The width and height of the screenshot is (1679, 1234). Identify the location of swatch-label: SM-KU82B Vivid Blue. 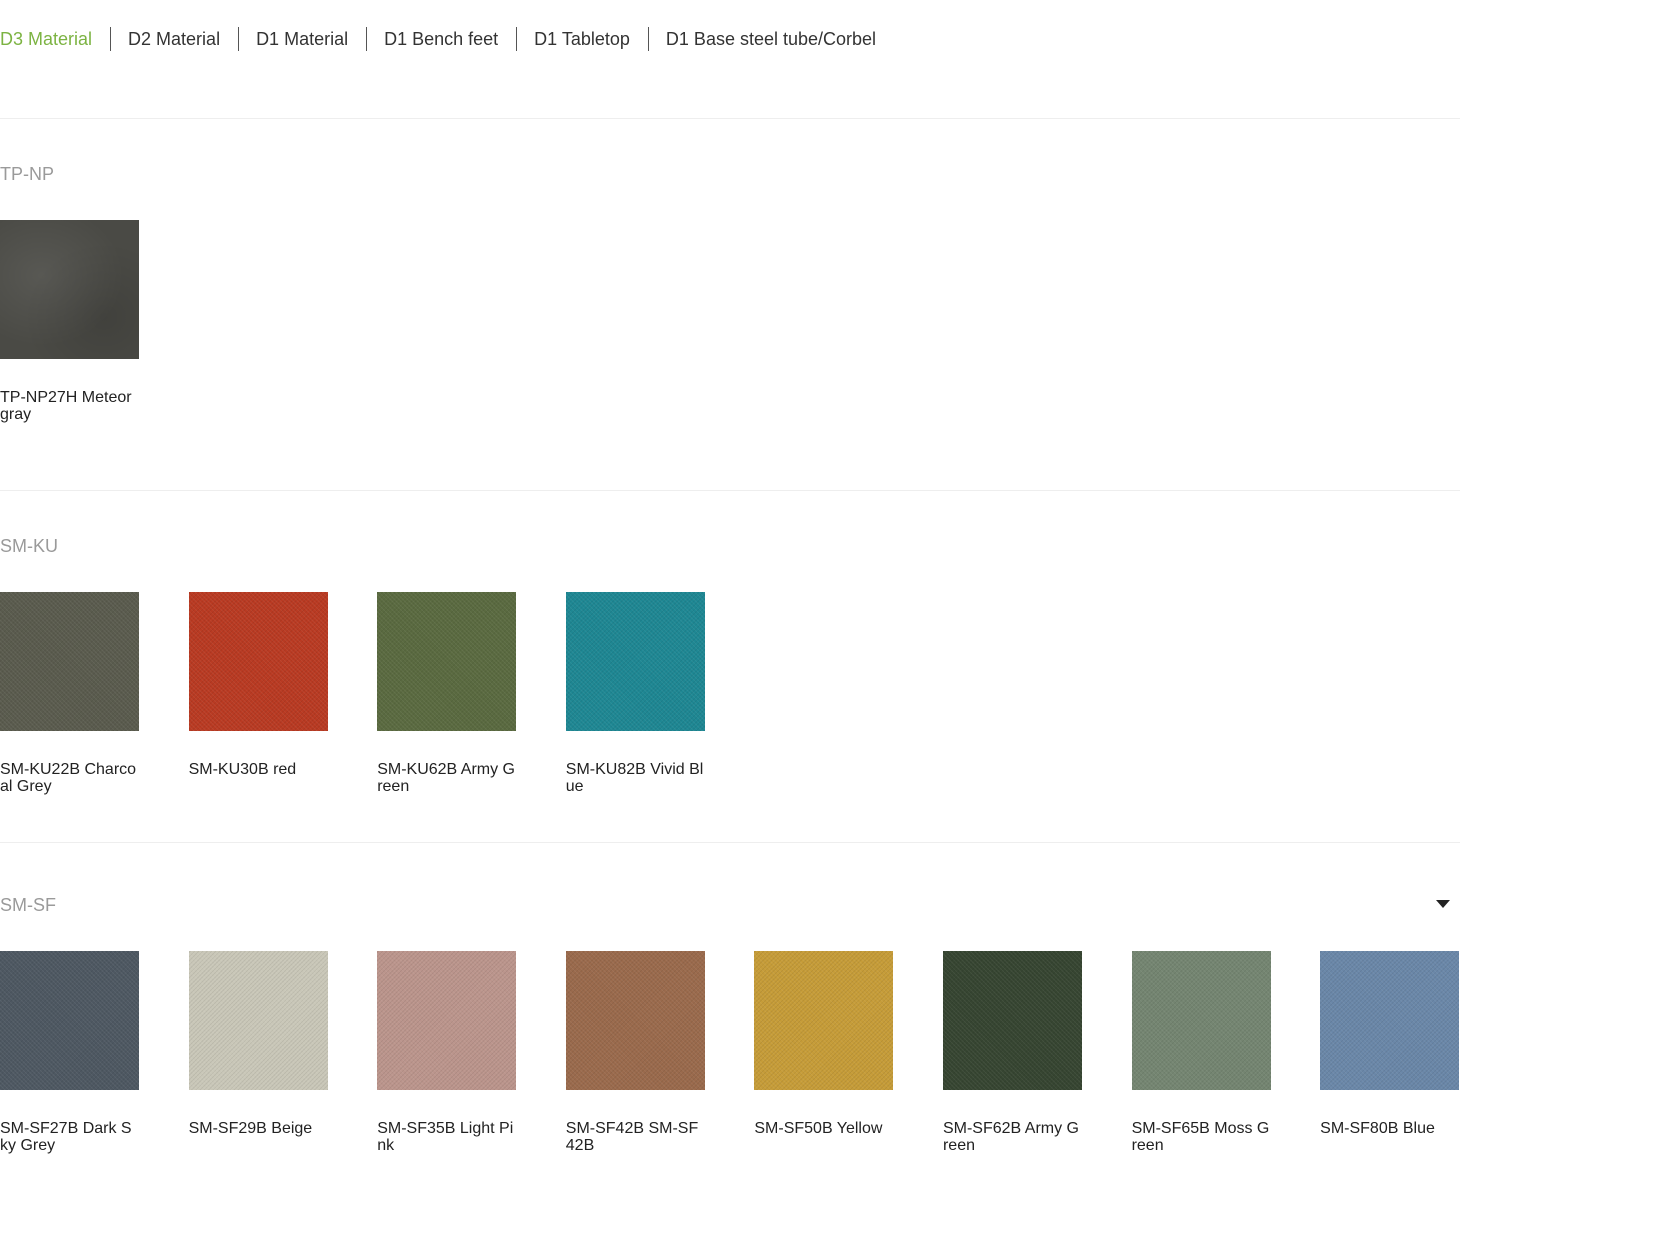
(634, 778).